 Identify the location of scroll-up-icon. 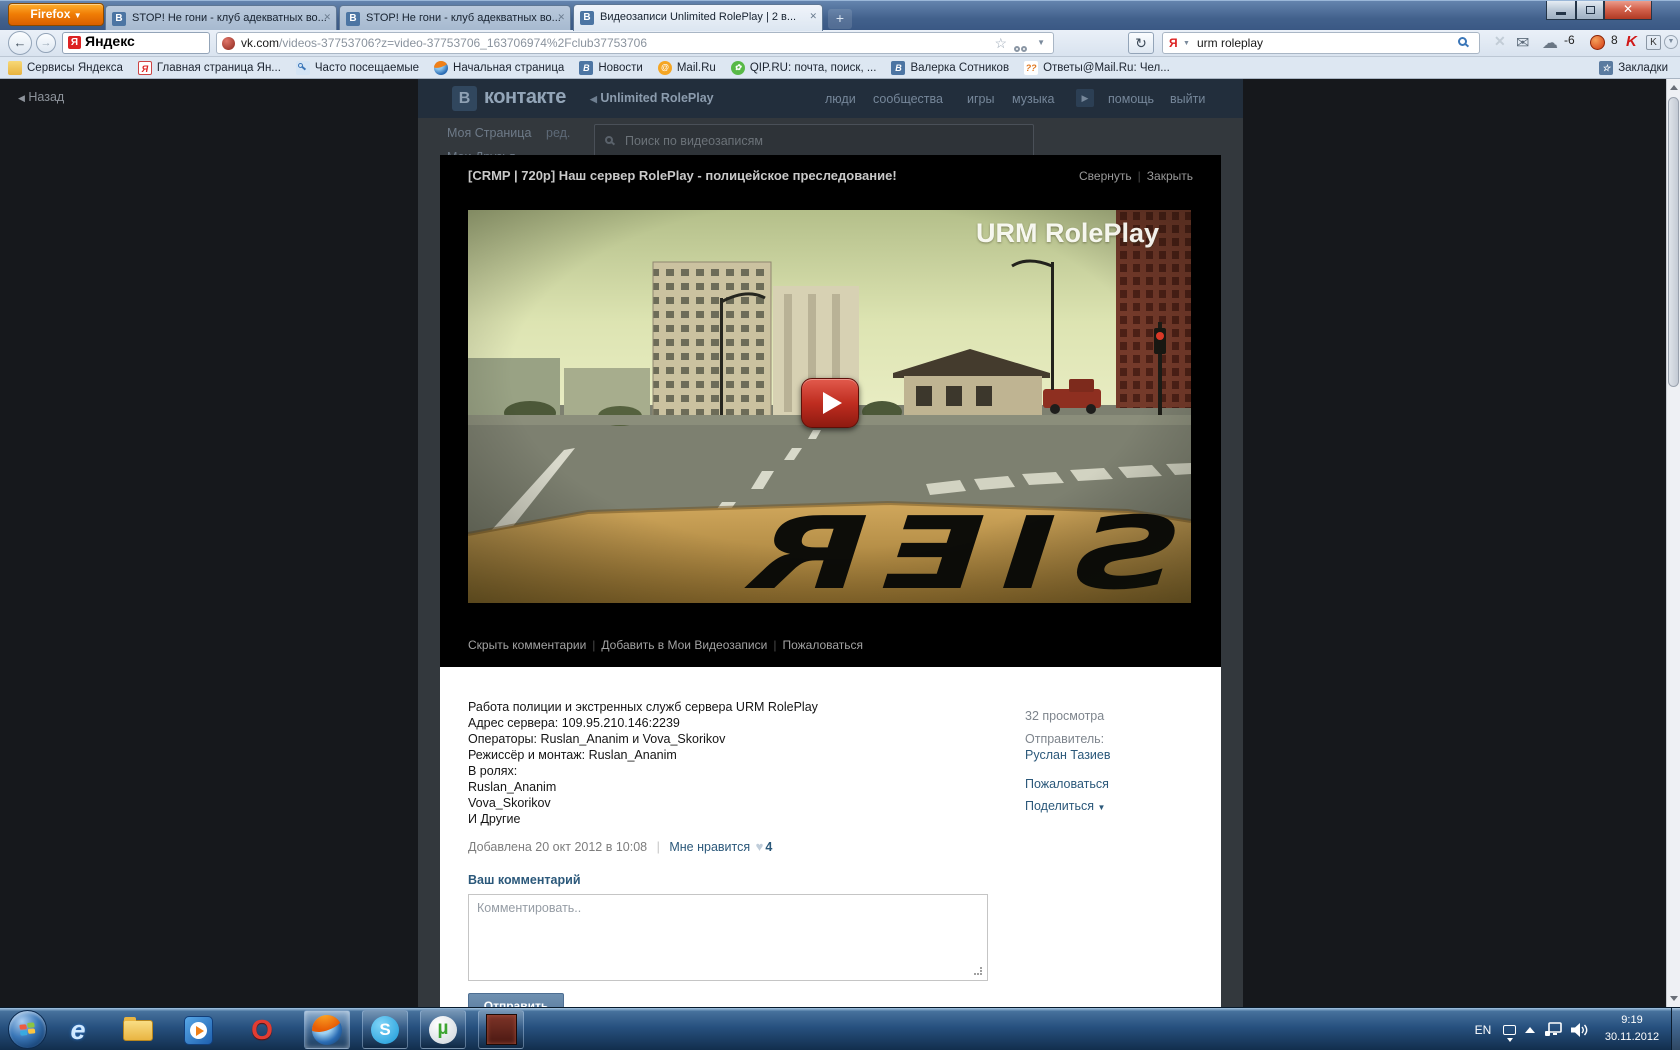
(1674, 87).